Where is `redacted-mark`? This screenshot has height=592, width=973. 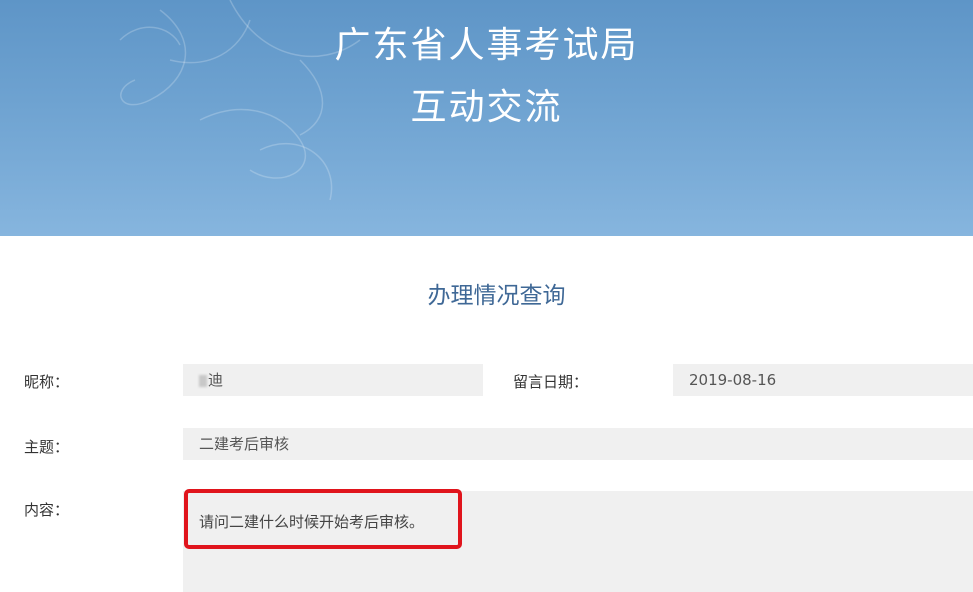 redacted-mark is located at coordinates (203, 380).